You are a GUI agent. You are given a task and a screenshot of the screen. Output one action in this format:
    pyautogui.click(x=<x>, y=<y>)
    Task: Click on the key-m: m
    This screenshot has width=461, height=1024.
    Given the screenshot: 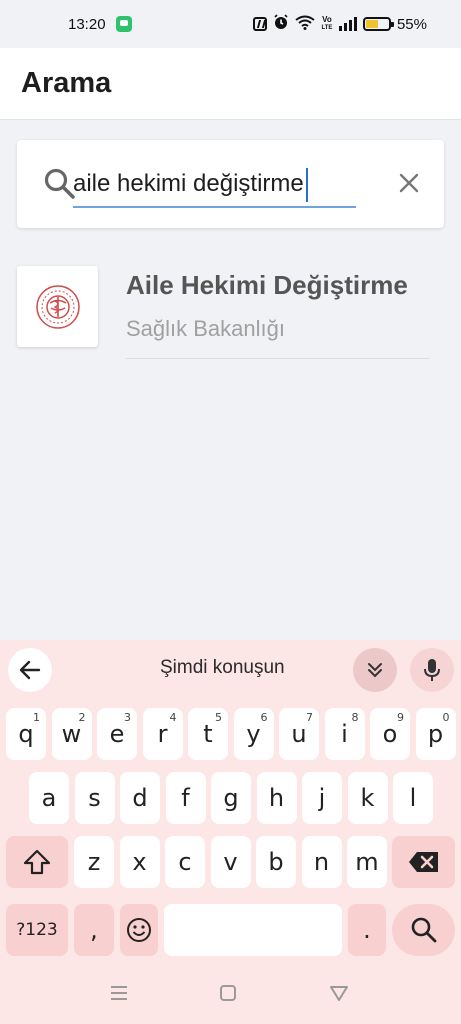 What is the action you would take?
    pyautogui.click(x=367, y=862)
    